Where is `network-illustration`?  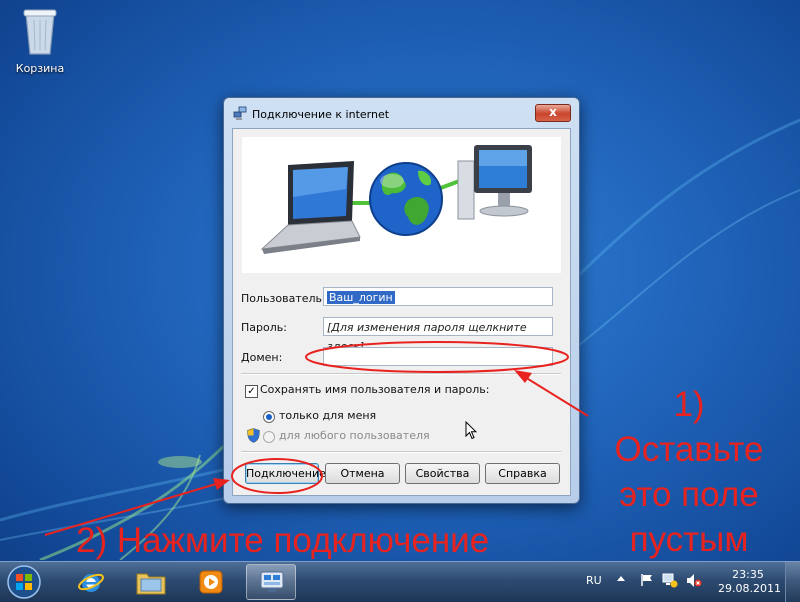 network-illustration is located at coordinates (401, 205).